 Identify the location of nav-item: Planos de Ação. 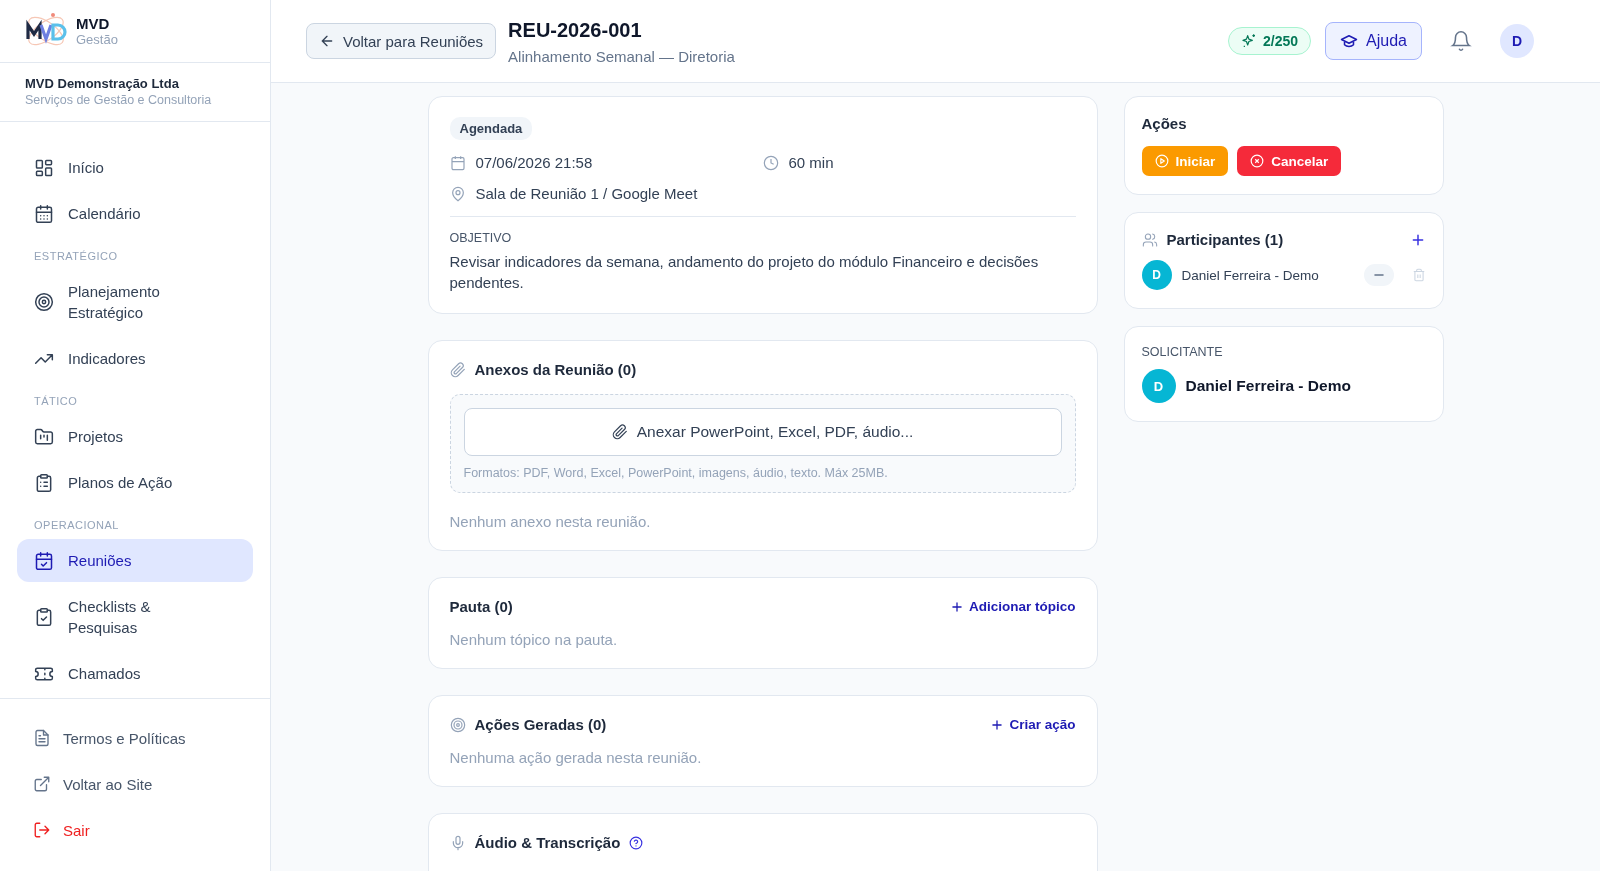
(135, 482).